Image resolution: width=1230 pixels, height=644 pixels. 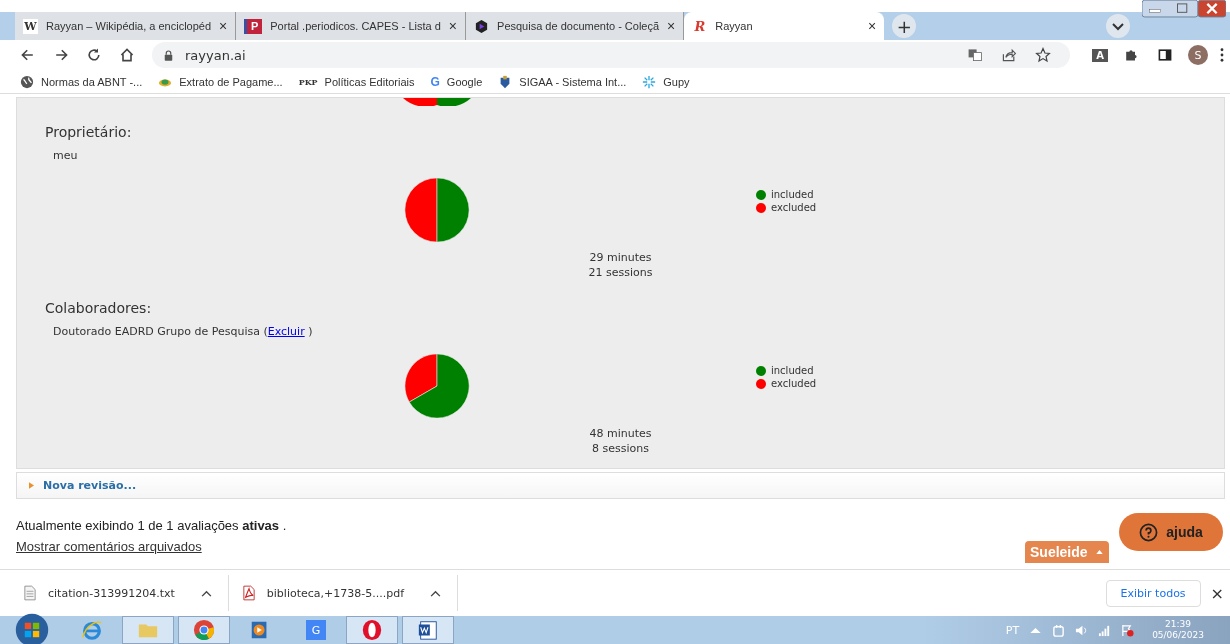 I want to click on menu-icon, so click(x=1222, y=55).